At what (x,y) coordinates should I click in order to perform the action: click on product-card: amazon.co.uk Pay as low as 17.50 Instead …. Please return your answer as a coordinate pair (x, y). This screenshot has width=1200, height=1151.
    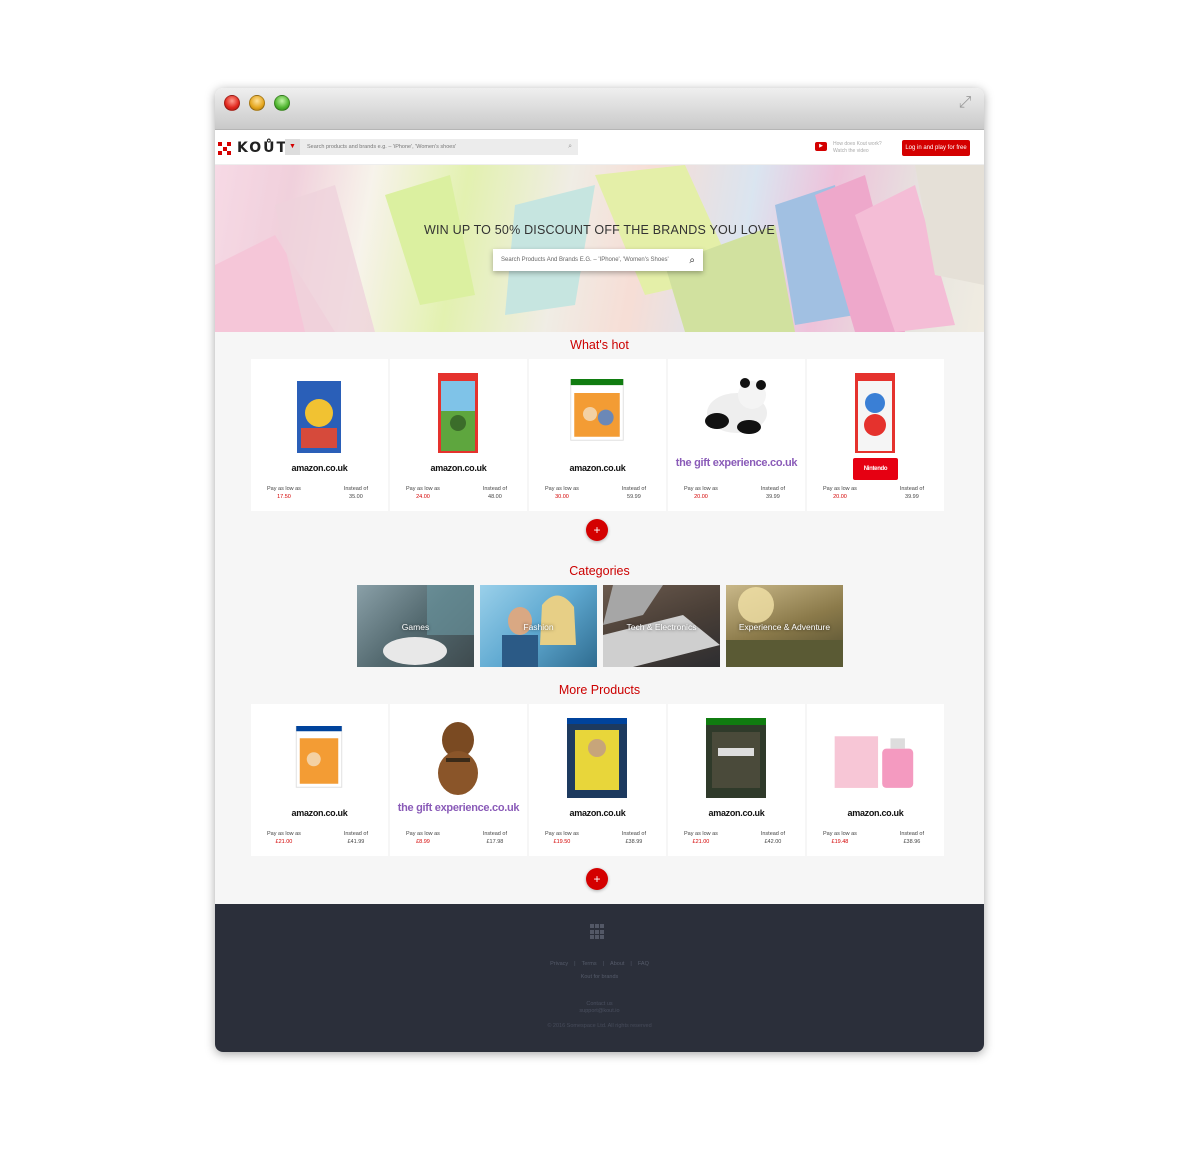
    Looking at the image, I should click on (319, 435).